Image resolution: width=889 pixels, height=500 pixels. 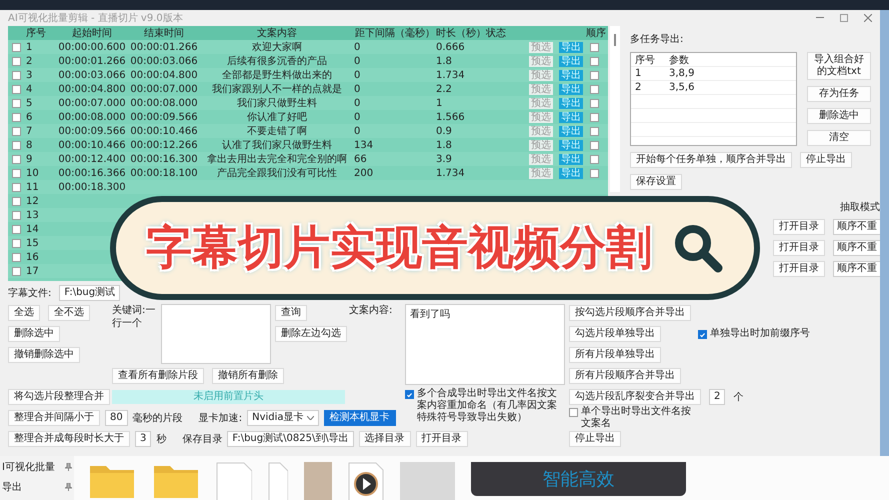 What do you see at coordinates (33, 187) in the screenshot?
I see `table-cell-text: 11` at bounding box center [33, 187].